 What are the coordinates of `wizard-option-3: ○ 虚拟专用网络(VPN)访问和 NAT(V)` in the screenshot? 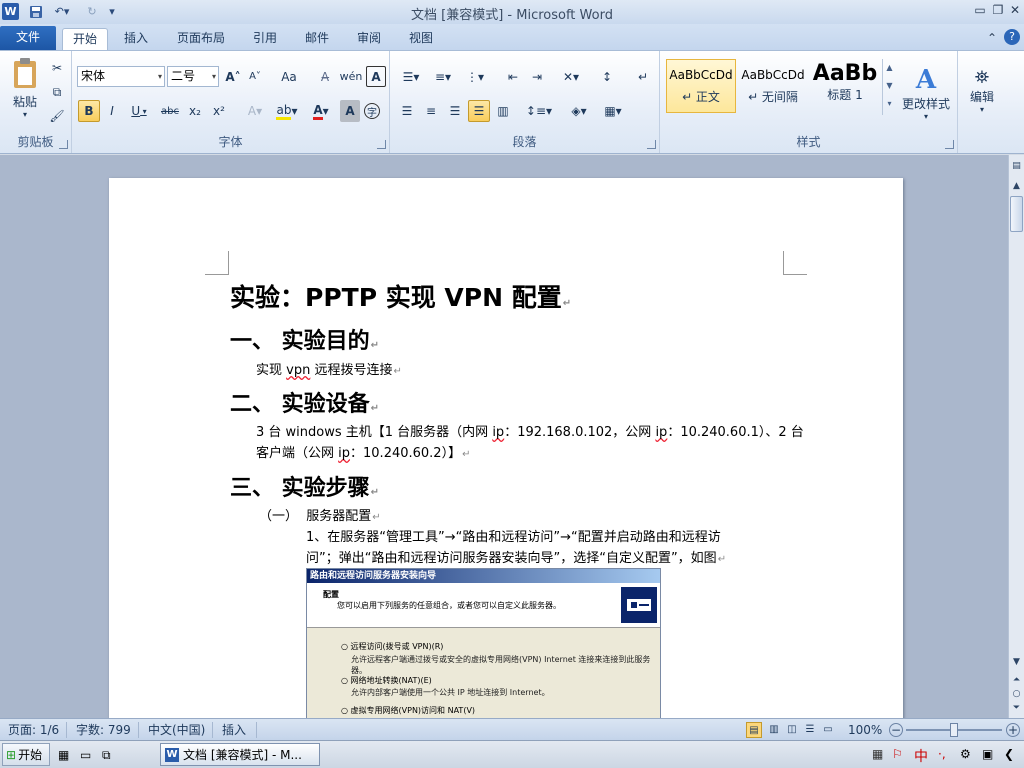 It's located at (491, 710).